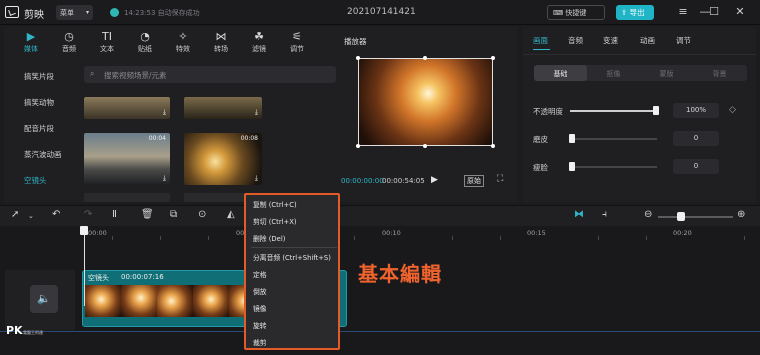  Describe the element at coordinates (380, 215) in the screenshot. I see `timeline-toolbar: ➚ ⌄ ↶ ↷ Ⅱ 🗑 ⧉ ⊙ ◭ ⧓ ⫞ ⊖ ⊕` at that location.